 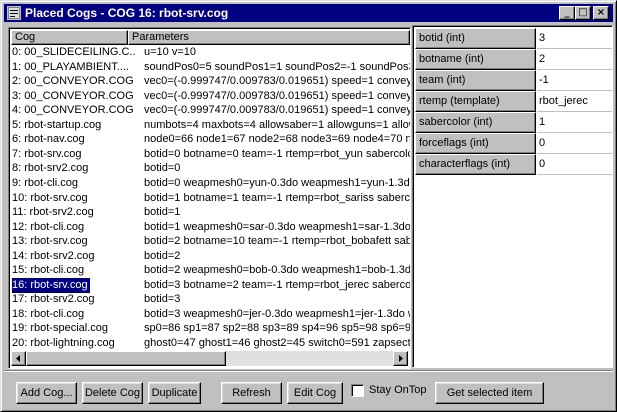 What do you see at coordinates (51, 285) in the screenshot?
I see `cog-name-cell: 16: rbot-srv.cog` at bounding box center [51, 285].